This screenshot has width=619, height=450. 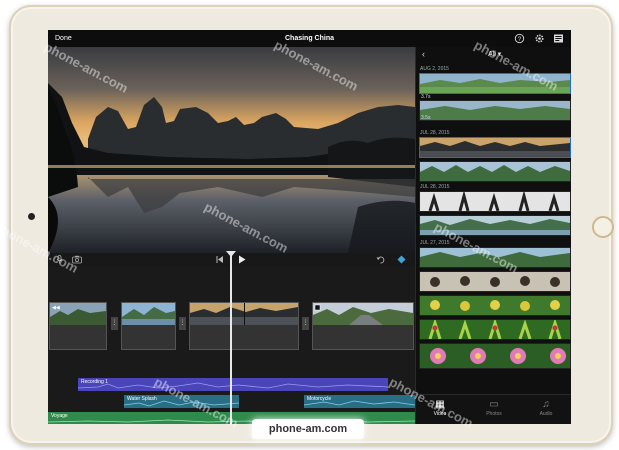 What do you see at coordinates (440, 404) in the screenshot?
I see `video-icon: ▦` at bounding box center [440, 404].